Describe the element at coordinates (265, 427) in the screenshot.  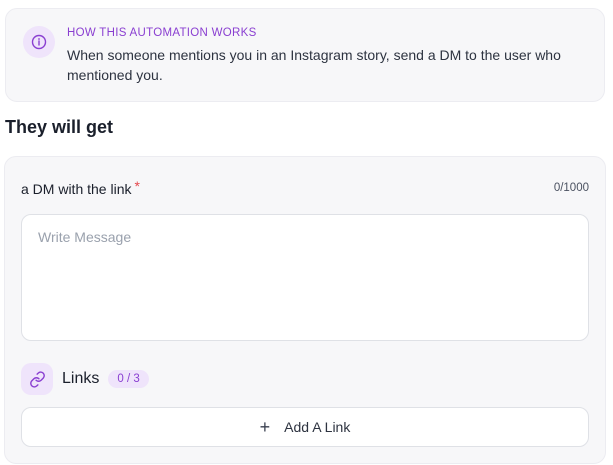
I see `plus-icon: +` at that location.